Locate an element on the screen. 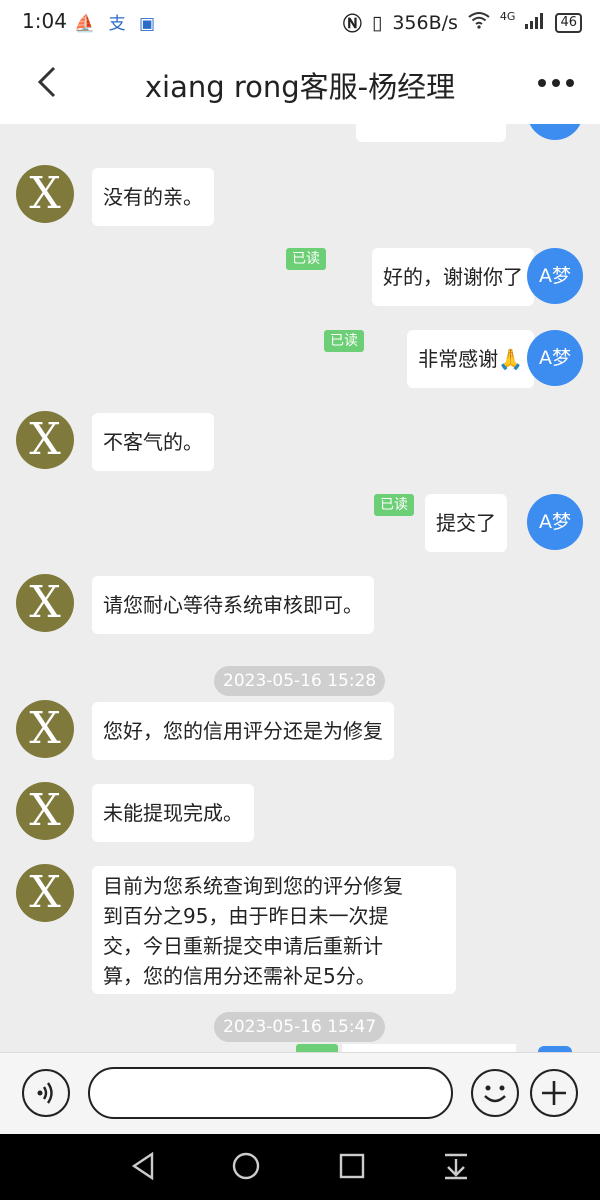  voice-icon is located at coordinates (45, 1093).